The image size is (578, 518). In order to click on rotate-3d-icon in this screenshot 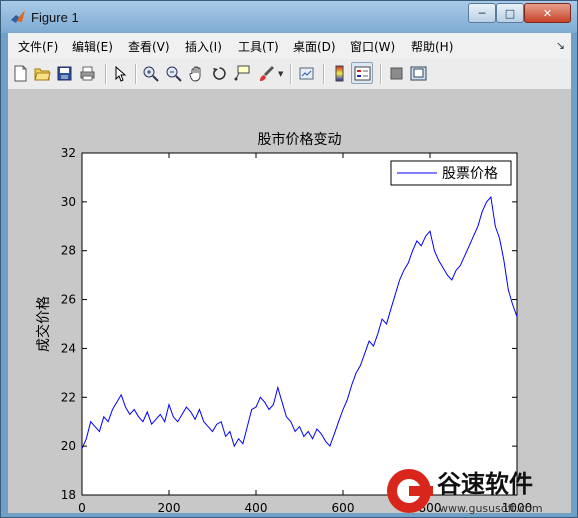, I will do `click(219, 73)`.